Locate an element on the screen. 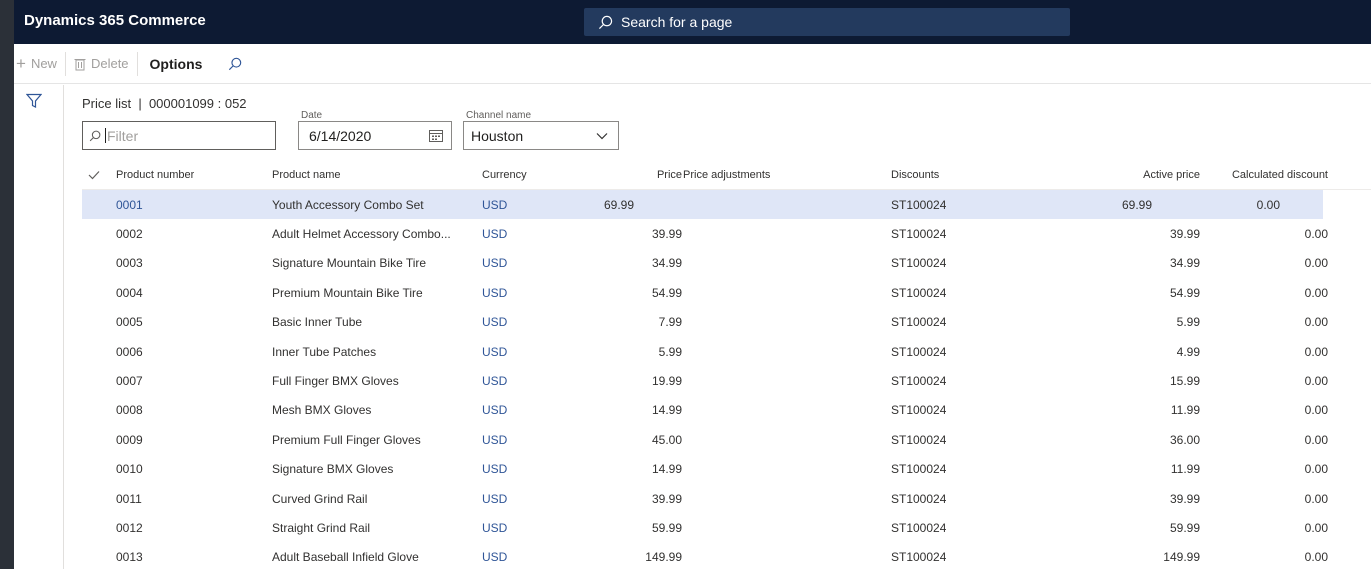 The width and height of the screenshot is (1371, 569). product-number-cell: 0010 is located at coordinates (129, 469).